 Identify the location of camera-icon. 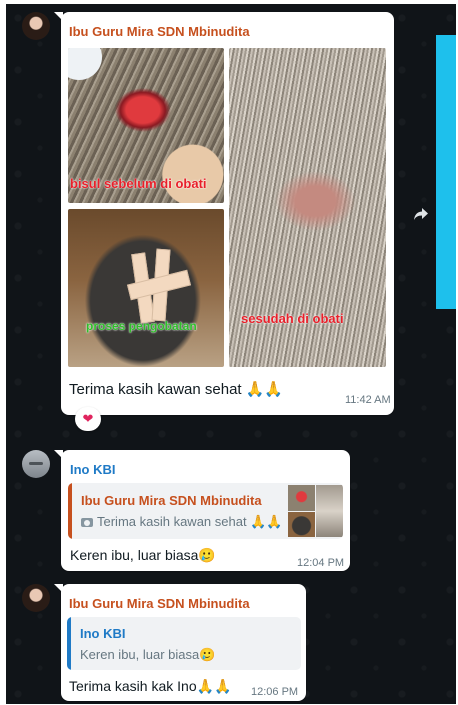
(87, 522).